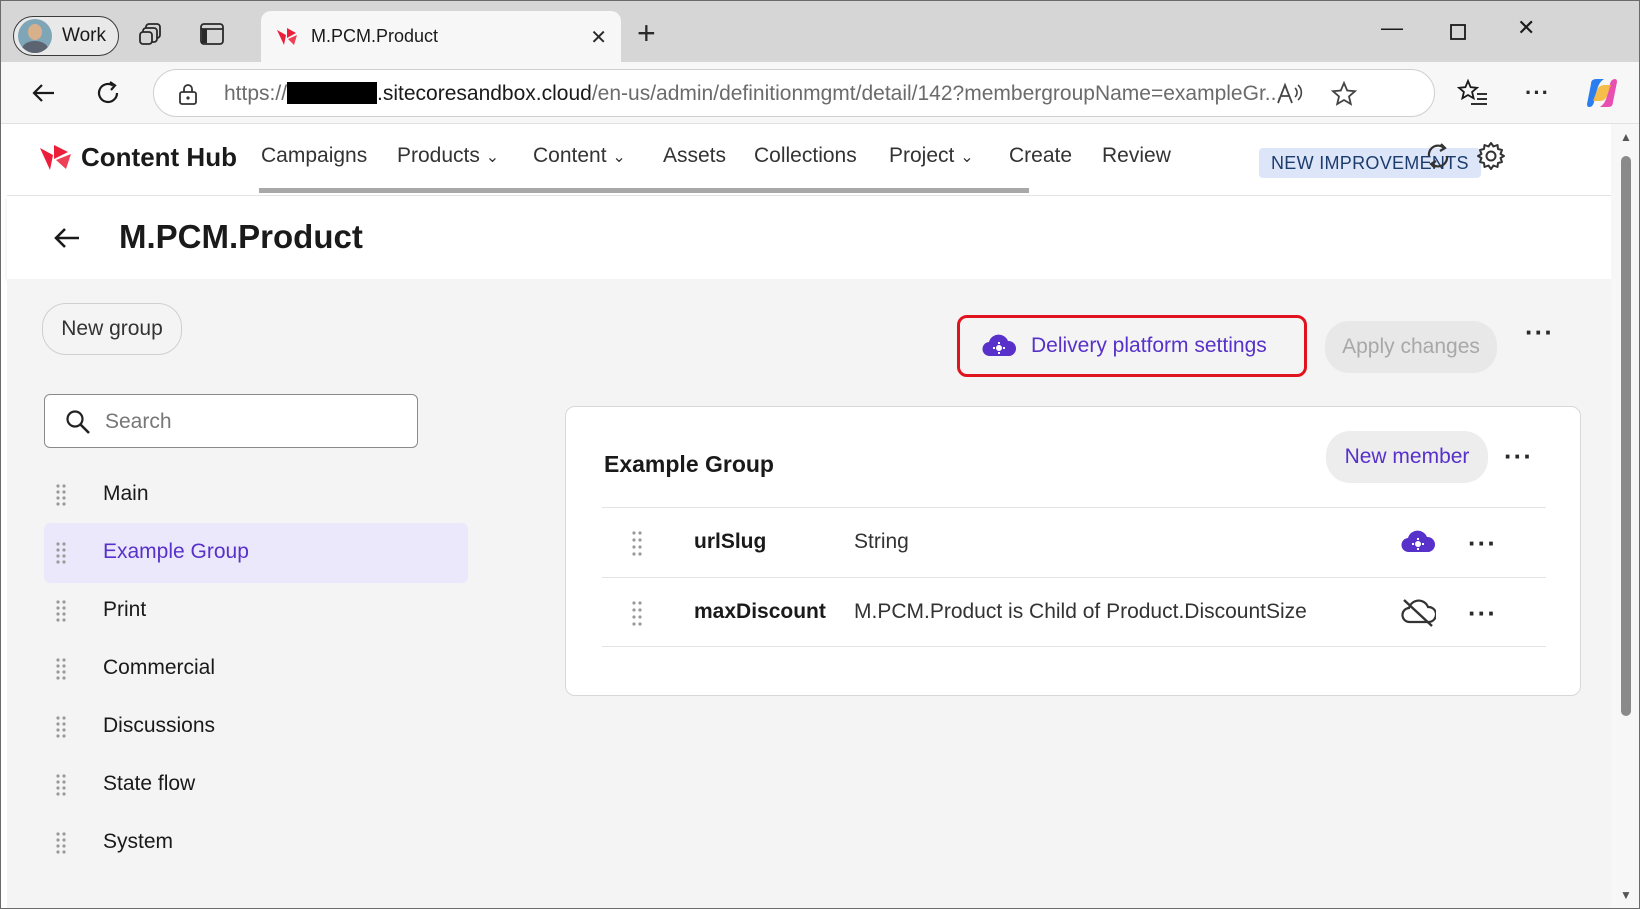 This screenshot has height=909, width=1640. I want to click on minimize-icon: —, so click(1392, 28).